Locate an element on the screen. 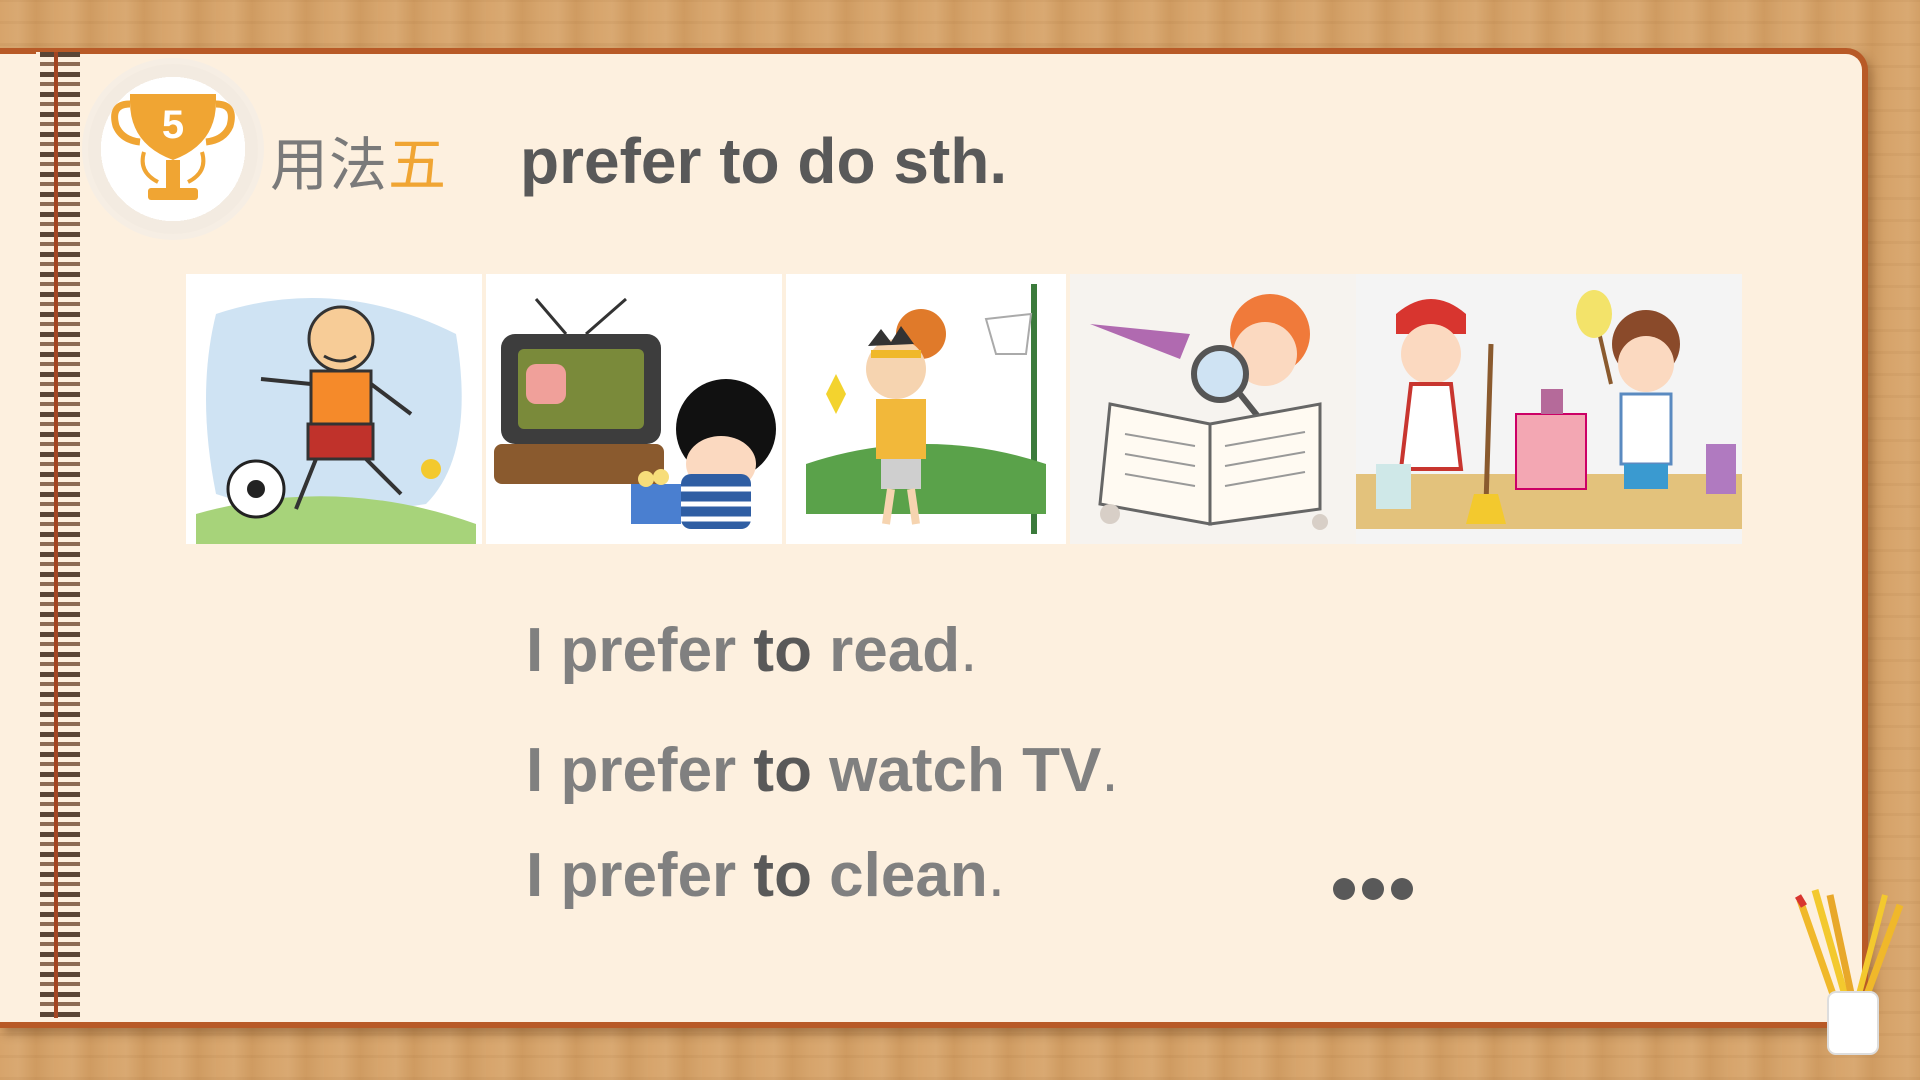  usage-label-number: 五 is located at coordinates (418, 165).